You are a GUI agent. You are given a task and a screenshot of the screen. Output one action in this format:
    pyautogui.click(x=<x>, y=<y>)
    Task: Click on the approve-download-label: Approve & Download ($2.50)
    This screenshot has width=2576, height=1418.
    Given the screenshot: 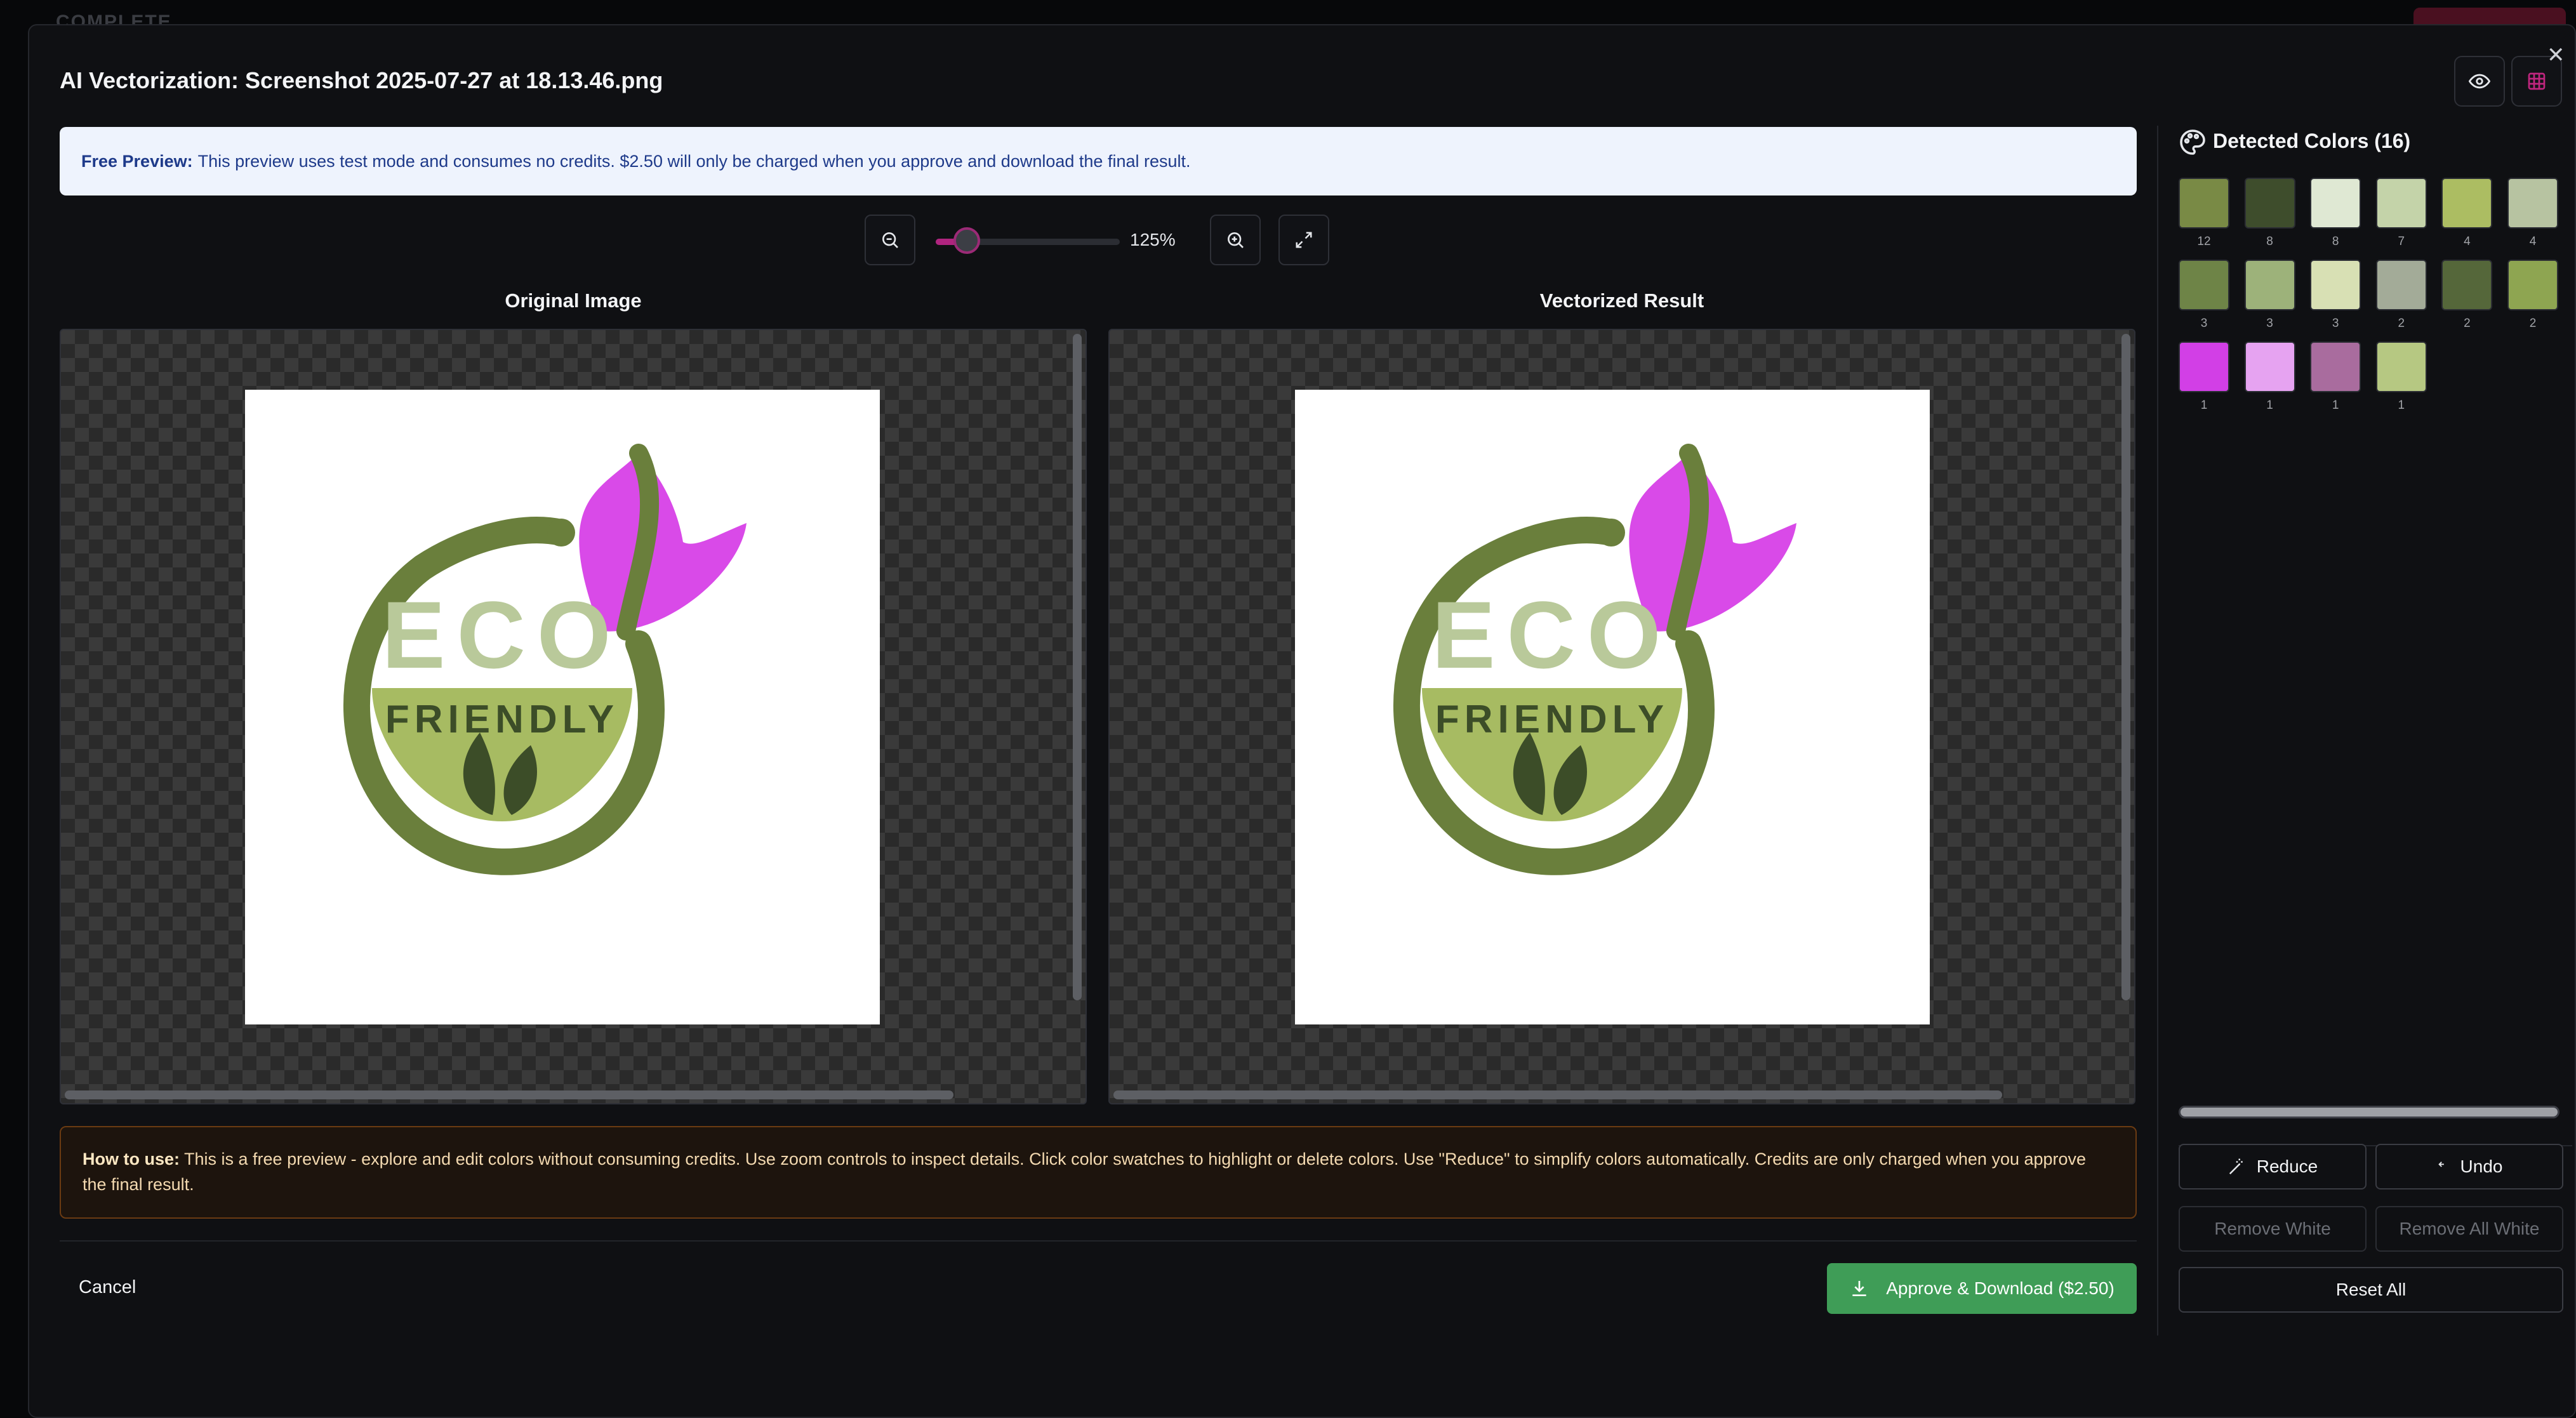 What is the action you would take?
    pyautogui.click(x=2000, y=1288)
    